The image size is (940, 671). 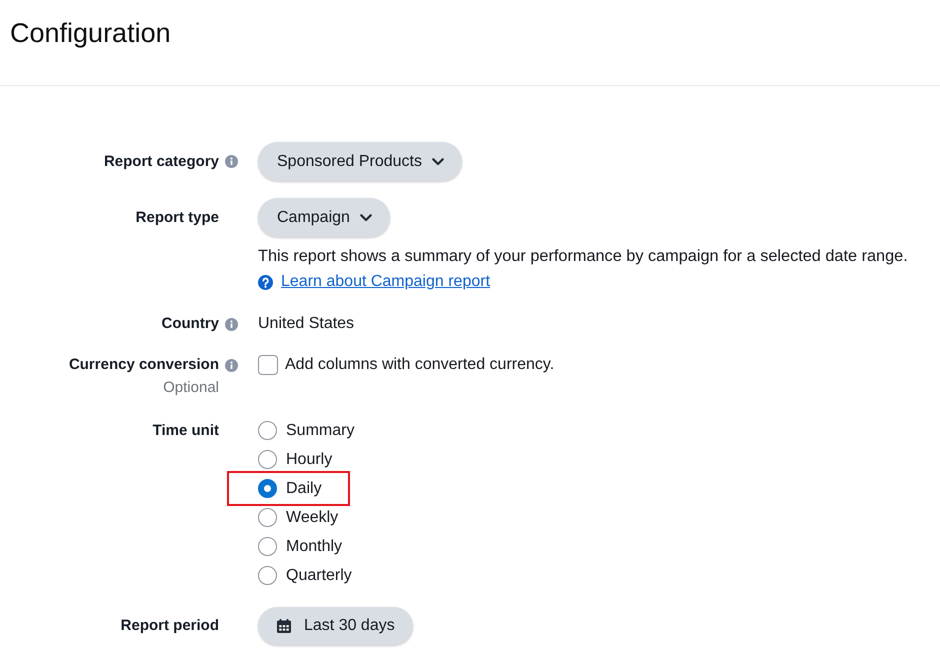 I want to click on page-title: Configuration, so click(x=90, y=33).